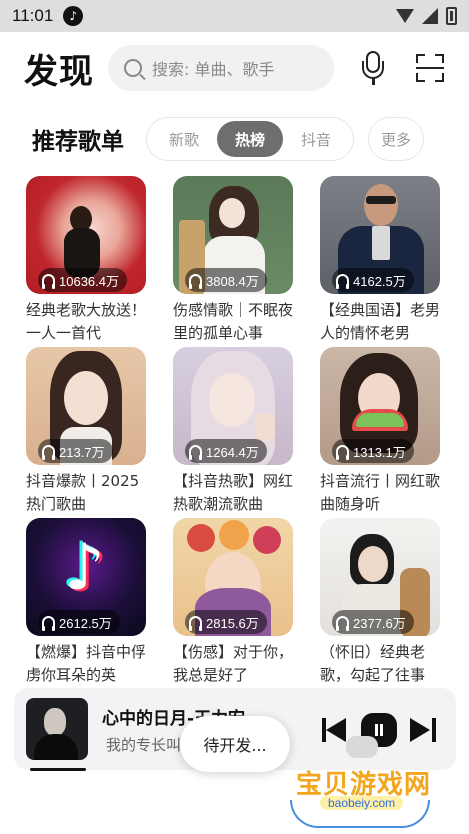 The height and width of the screenshot is (834, 469). What do you see at coordinates (362, 747) in the screenshot?
I see `gamepad-icon` at bounding box center [362, 747].